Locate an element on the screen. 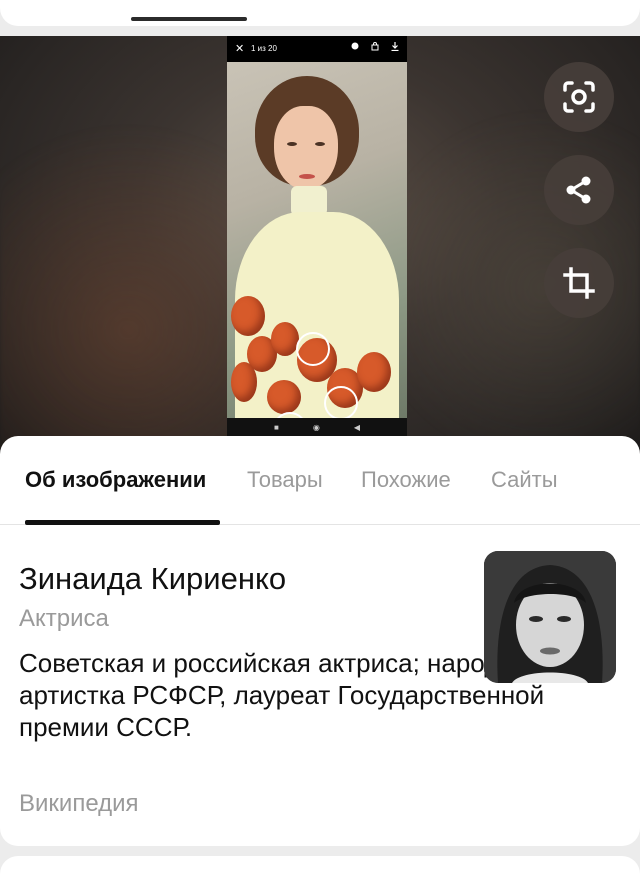 The image size is (640, 886). lens-search-button is located at coordinates (579, 97).